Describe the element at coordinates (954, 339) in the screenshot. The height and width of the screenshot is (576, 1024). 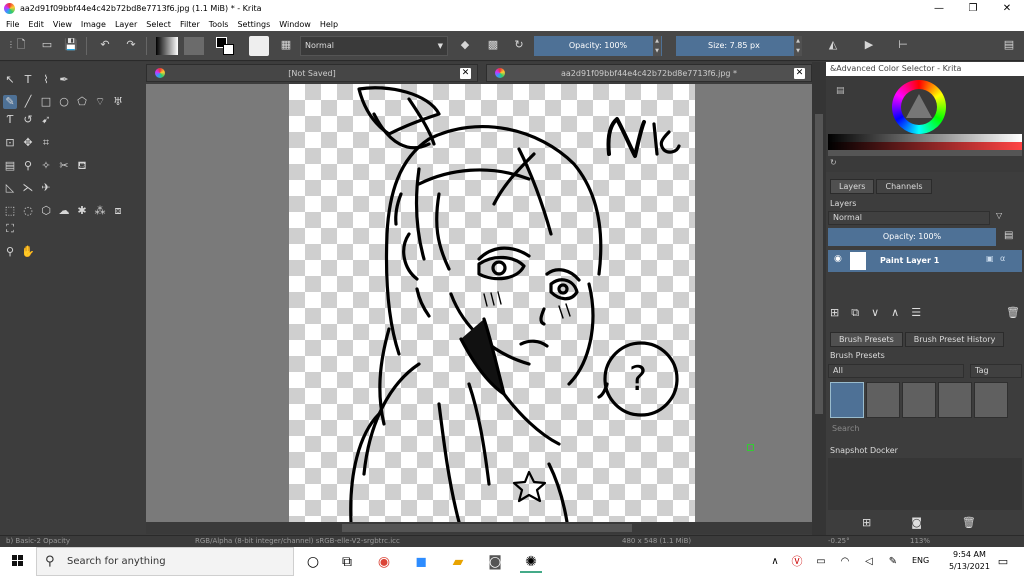
I see `tab-brush-preset-history: Brush Preset History` at that location.